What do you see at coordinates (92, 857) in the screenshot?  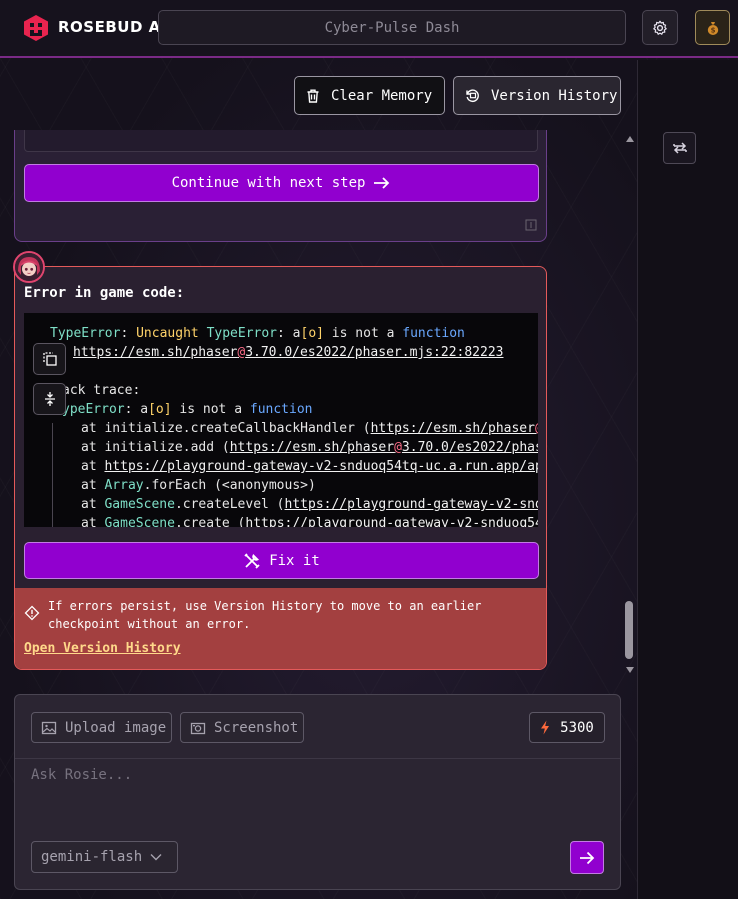 I see `model-select-value: gemini-flash` at bounding box center [92, 857].